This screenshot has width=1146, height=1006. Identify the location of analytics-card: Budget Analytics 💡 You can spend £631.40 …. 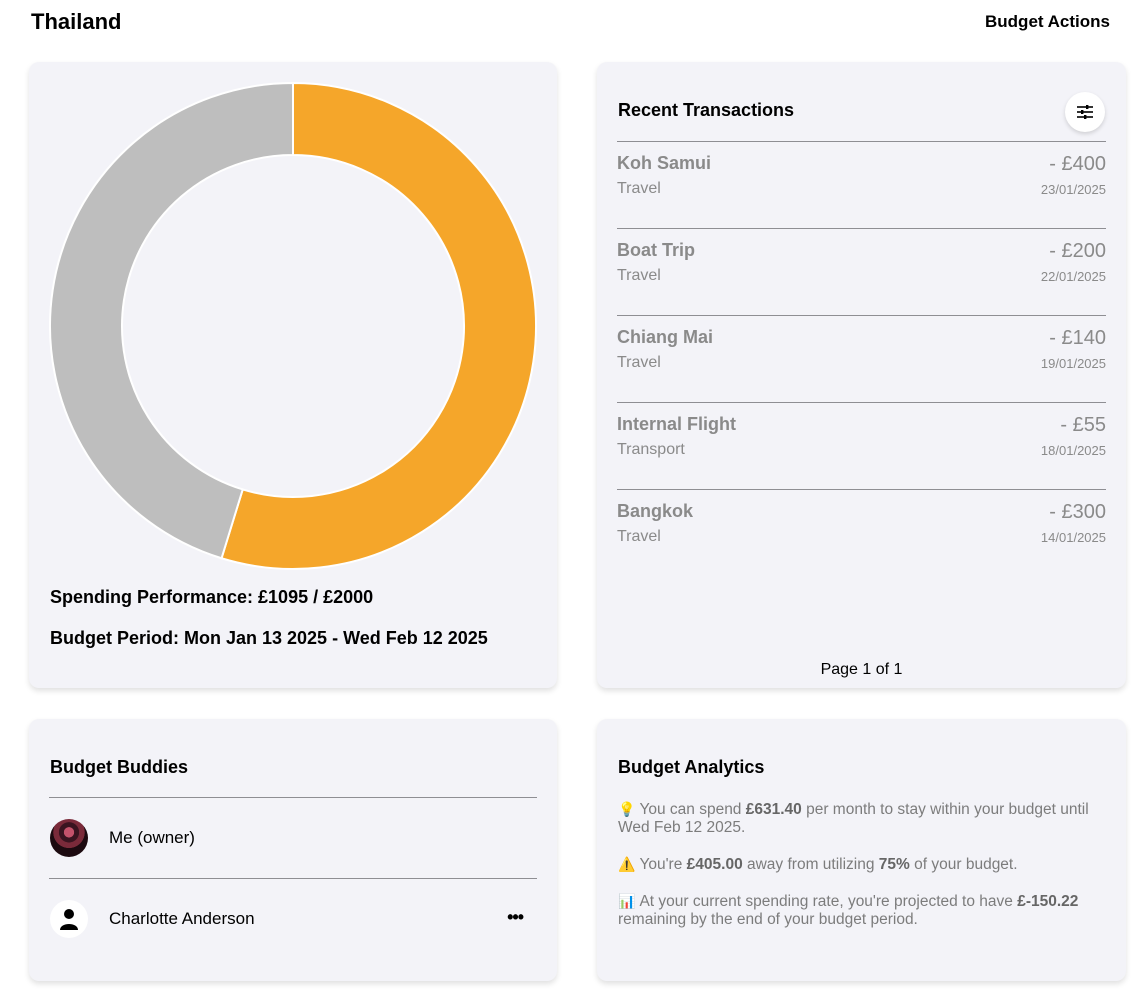
(861, 850).